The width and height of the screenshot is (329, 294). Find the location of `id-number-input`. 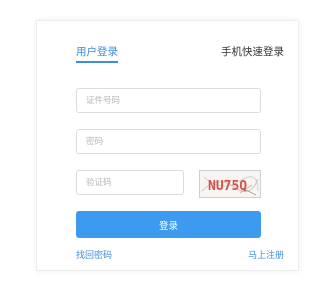

id-number-input is located at coordinates (168, 100).